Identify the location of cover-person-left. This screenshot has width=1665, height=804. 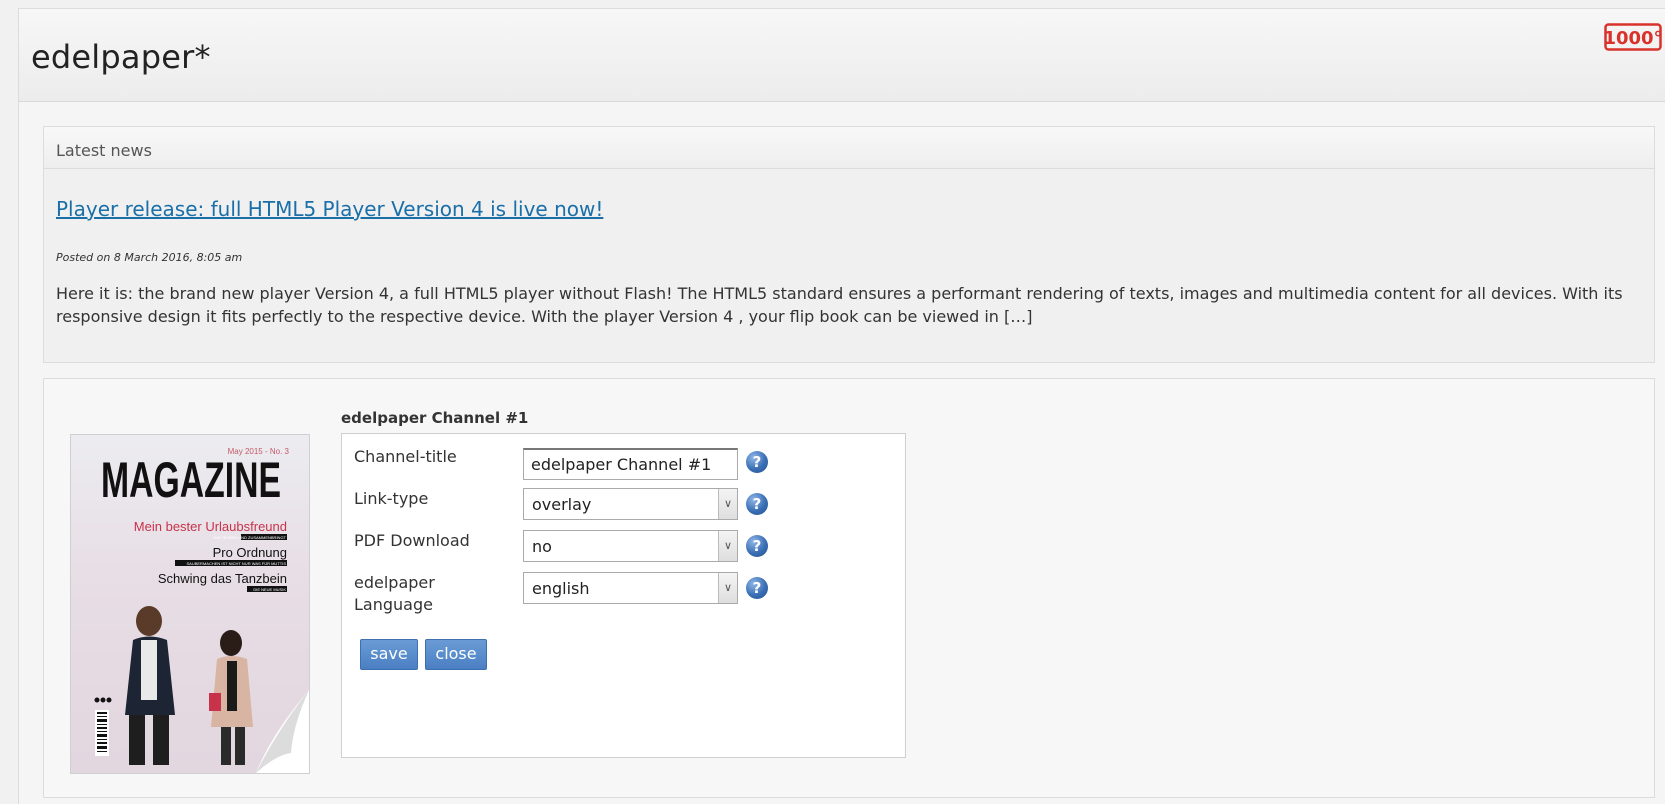
(150, 685).